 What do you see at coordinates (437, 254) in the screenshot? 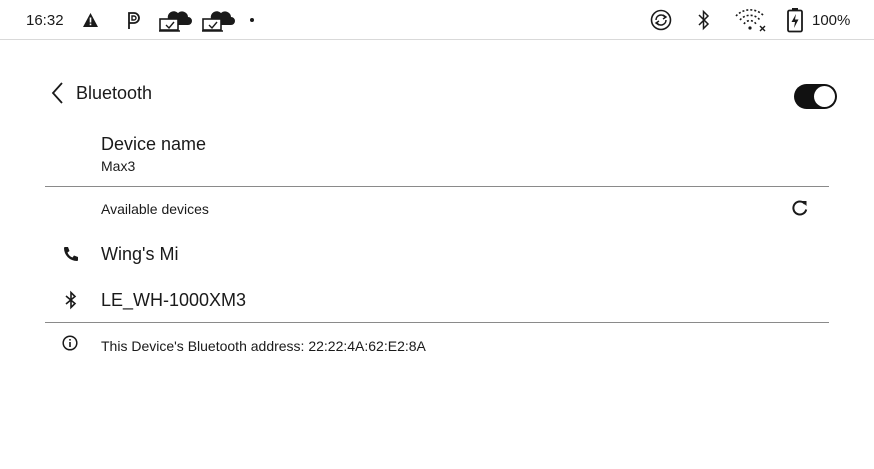
I see `device-row-wings-mi: Wing's Mi` at bounding box center [437, 254].